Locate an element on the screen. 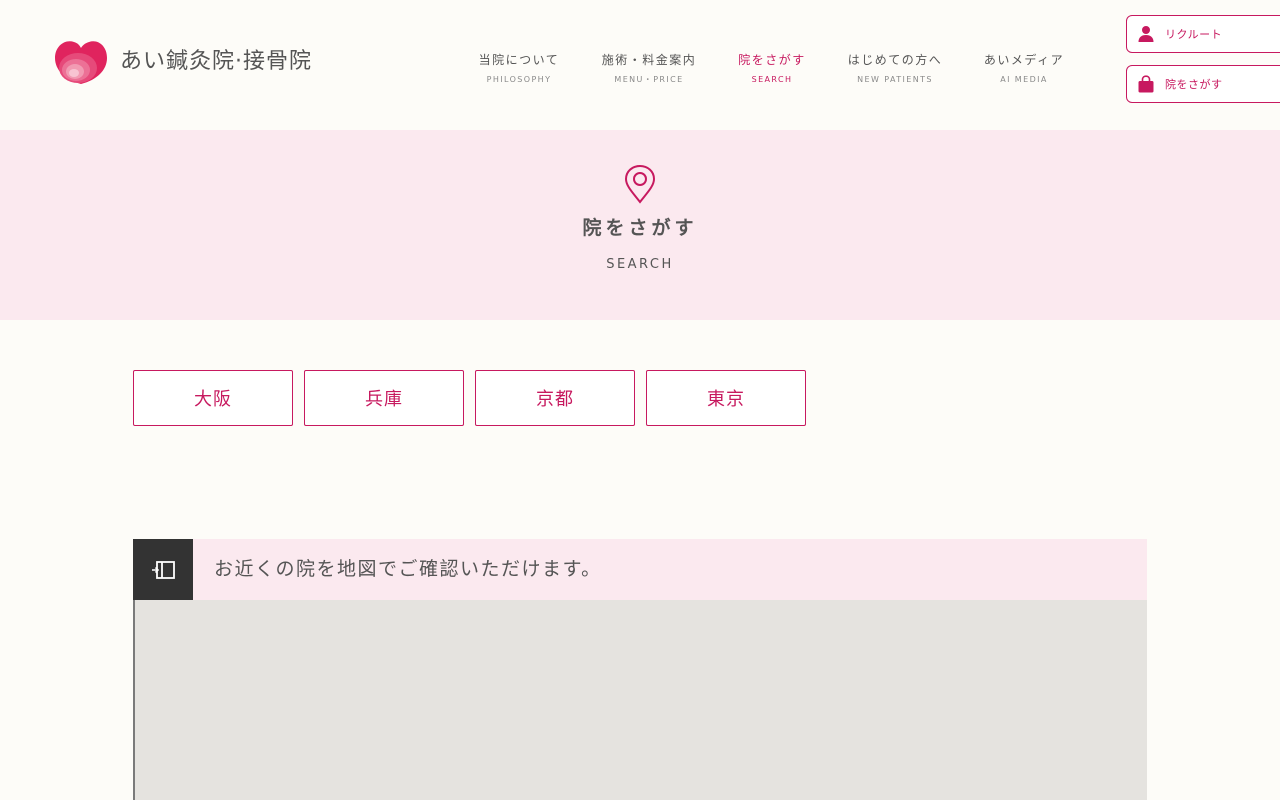 The width and height of the screenshot is (1280, 800). nav-sublabel: PHILOSOPHY is located at coordinates (519, 79).